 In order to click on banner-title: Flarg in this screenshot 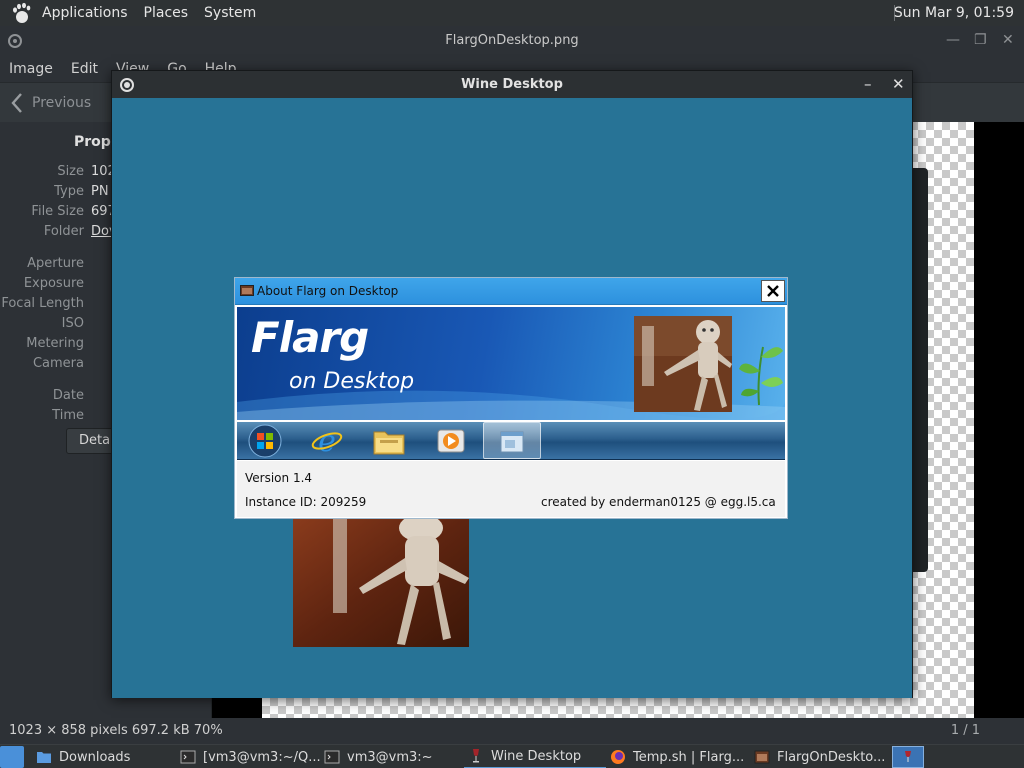, I will do `click(310, 337)`.